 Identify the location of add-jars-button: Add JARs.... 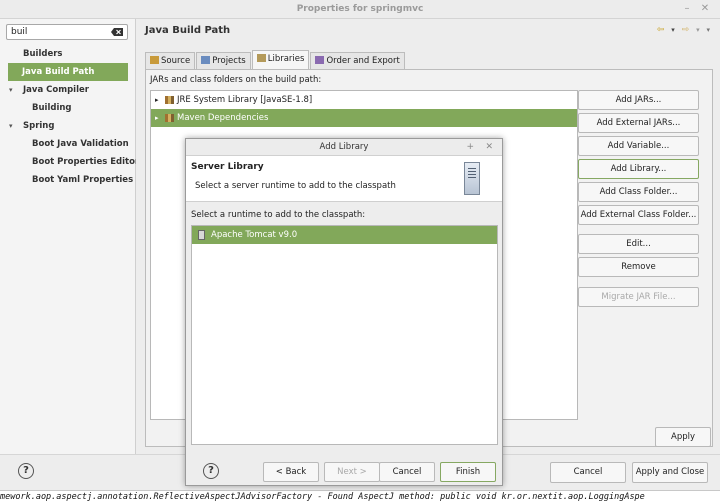
(638, 100).